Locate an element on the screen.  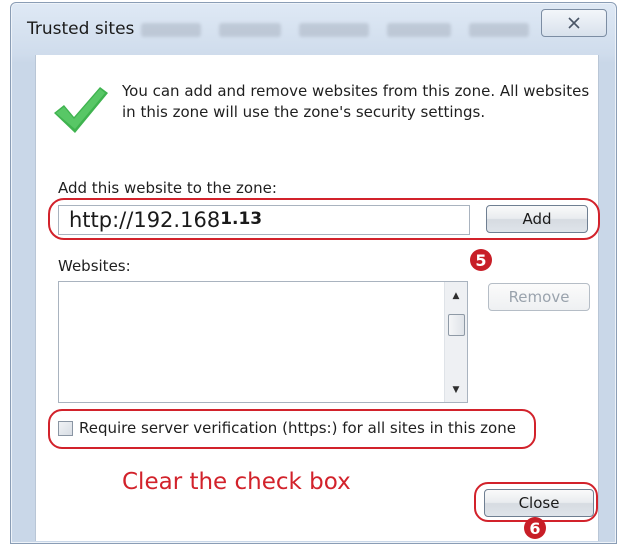
background-tabs is located at coordinates (351, 29).